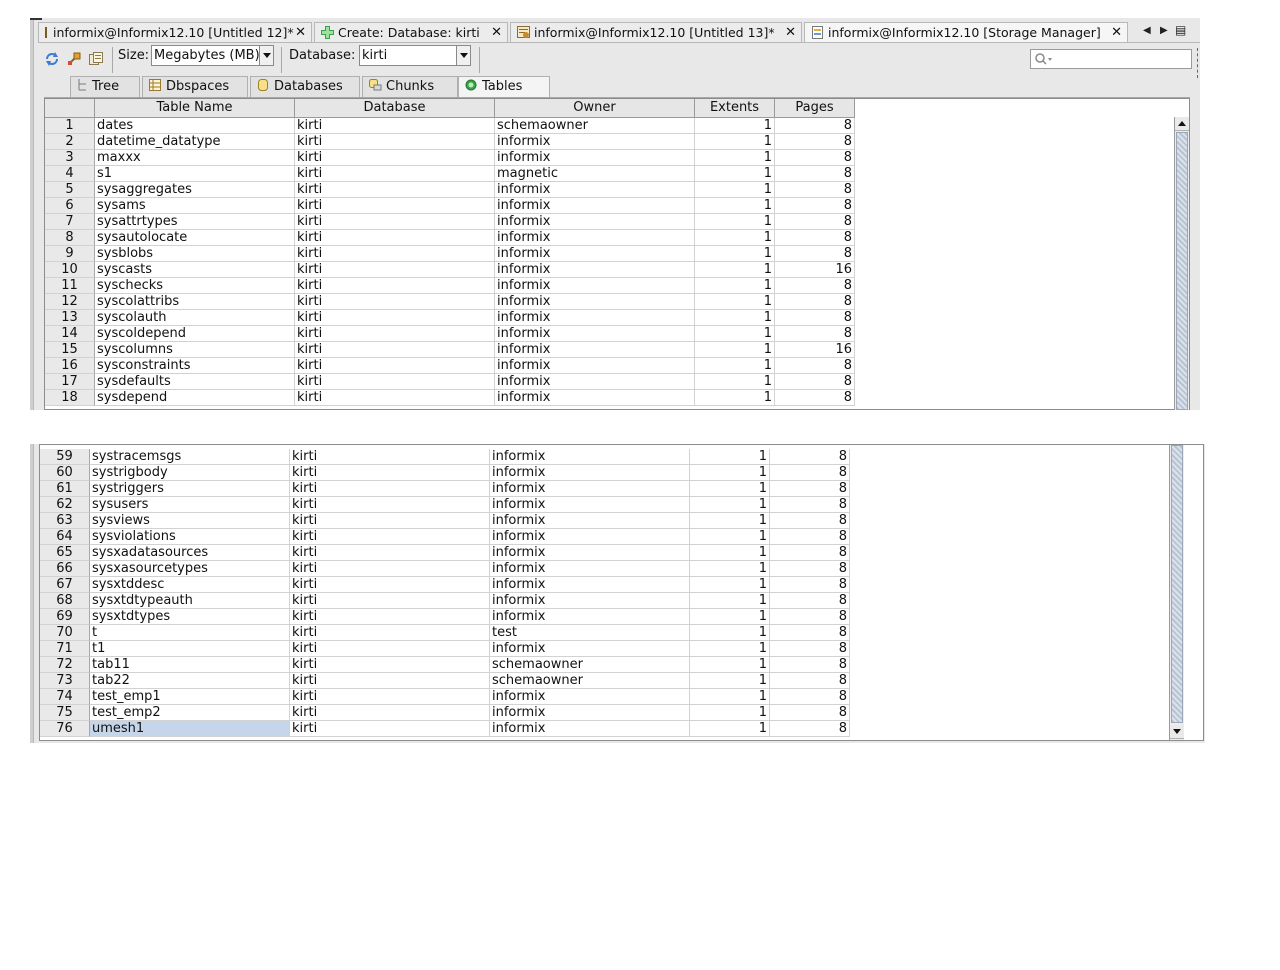  Describe the element at coordinates (190, 665) in the screenshot. I see `table-name-cell: tab11` at that location.